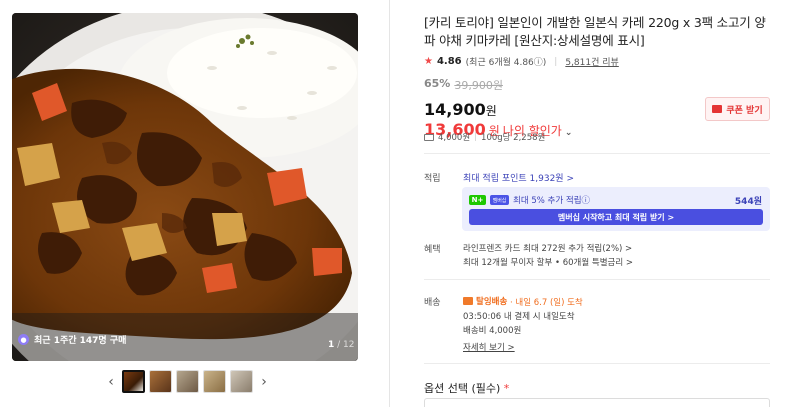 This screenshot has width=800, height=407. I want to click on max-points-link: 최대 적립 포인트 1,932원 >, so click(518, 177).